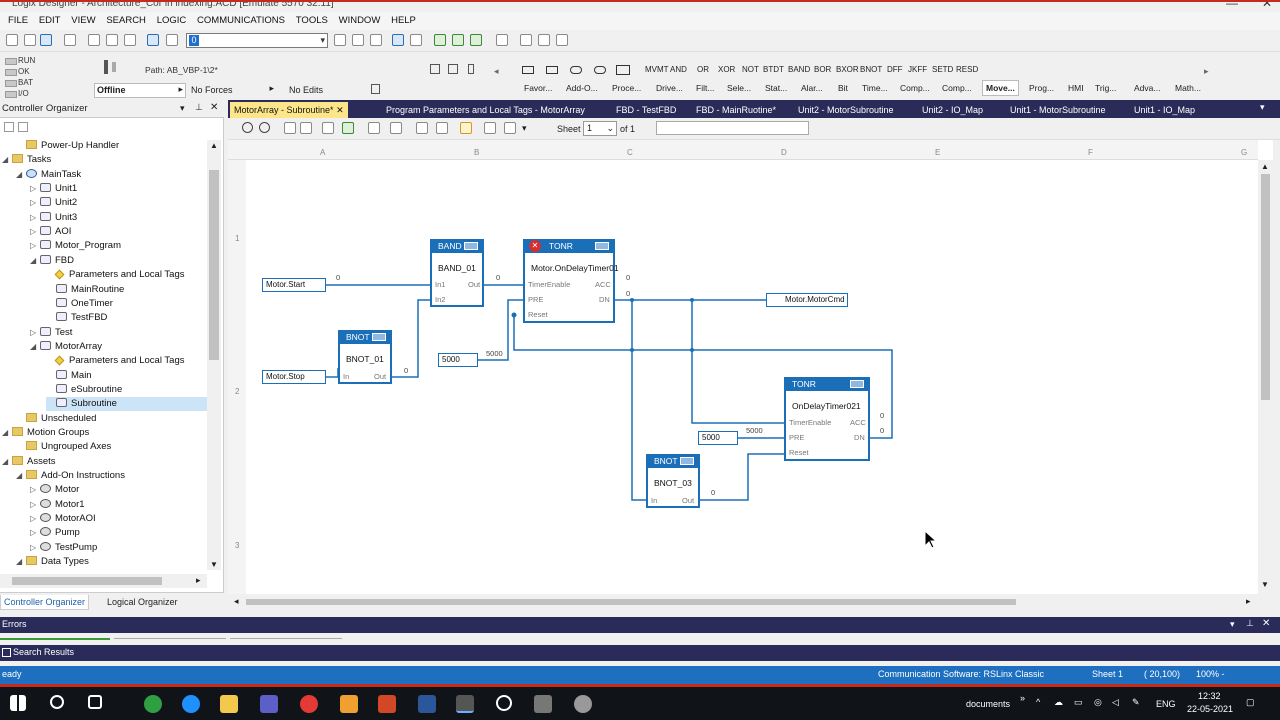 The image size is (1280, 720). I want to click on instr-band: BAND, so click(799, 69).